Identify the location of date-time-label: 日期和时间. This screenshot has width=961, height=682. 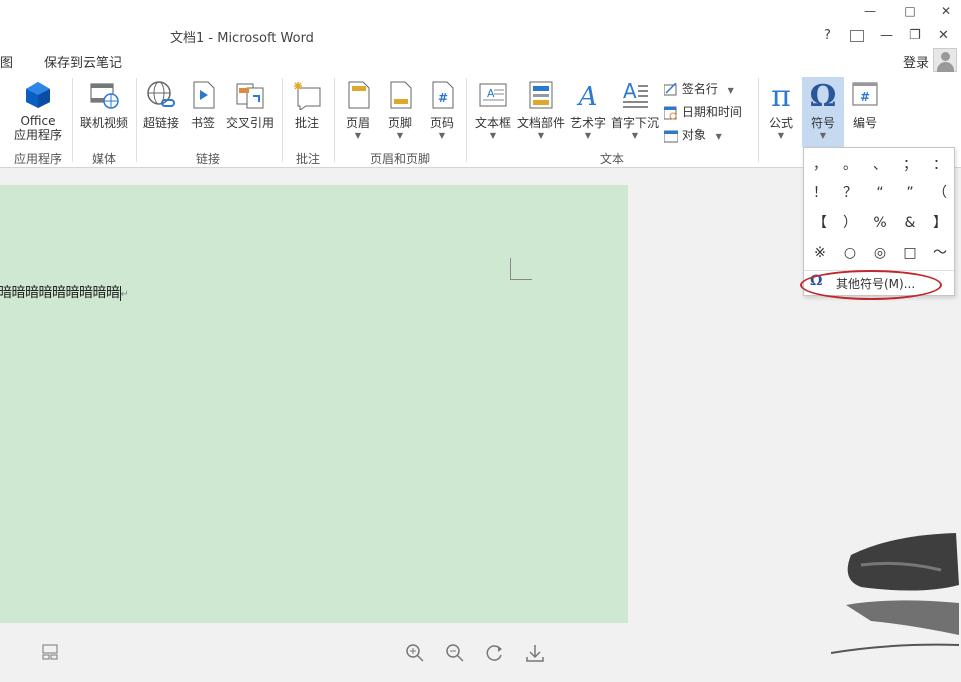
(711, 112).